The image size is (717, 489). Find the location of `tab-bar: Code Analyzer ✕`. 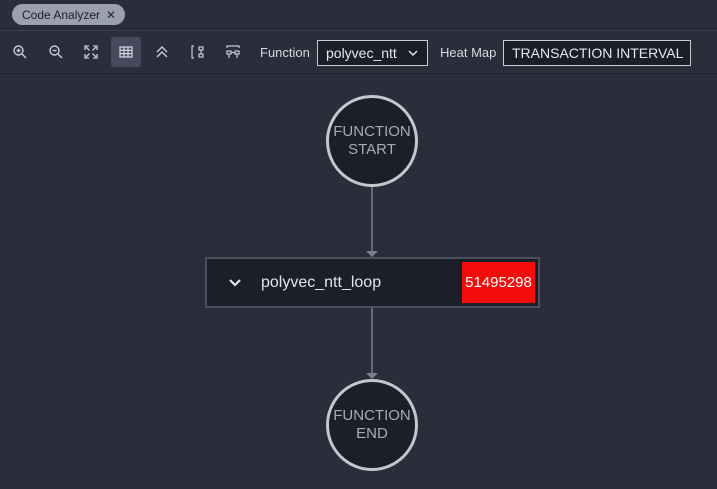

tab-bar: Code Analyzer ✕ is located at coordinates (358, 15).